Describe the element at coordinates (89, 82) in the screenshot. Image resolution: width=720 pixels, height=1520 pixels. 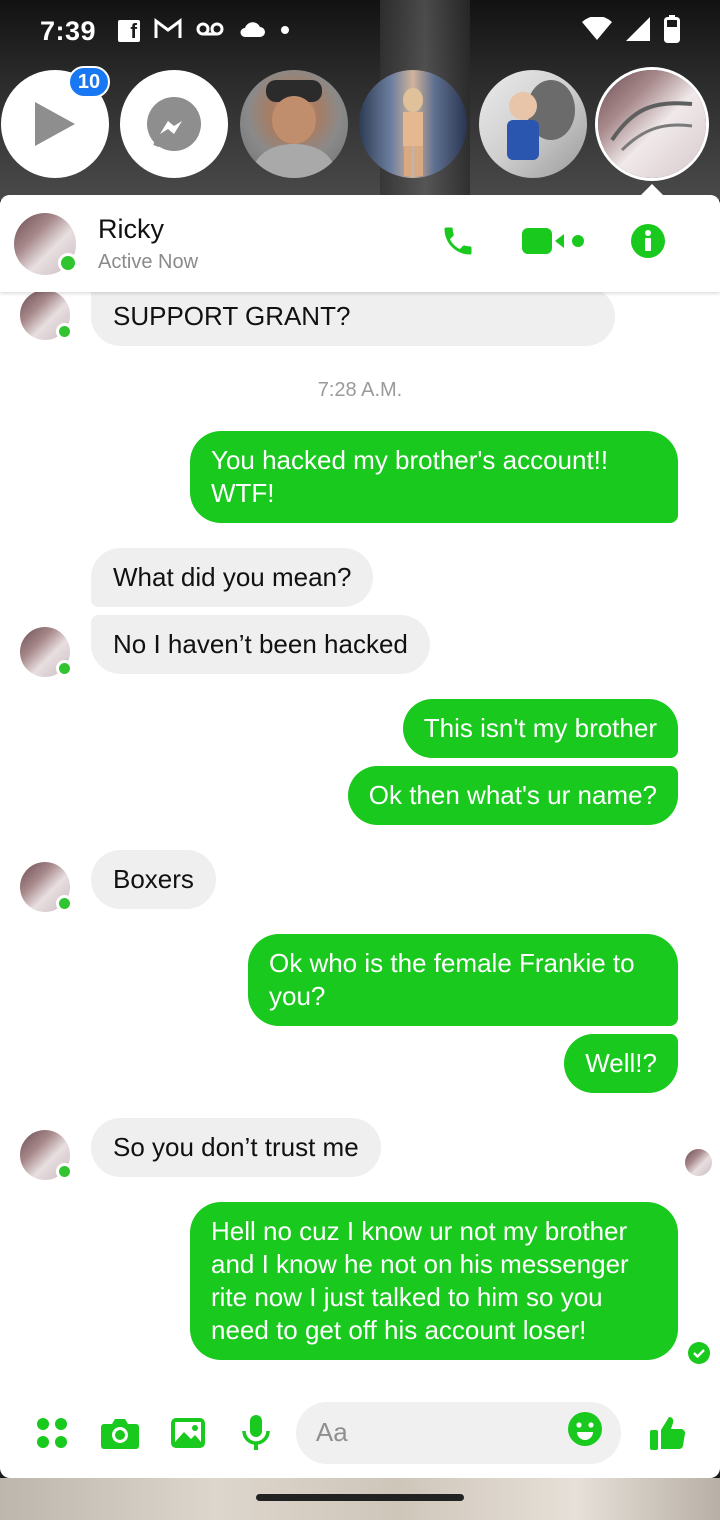
I see `unread-badge: 10` at that location.